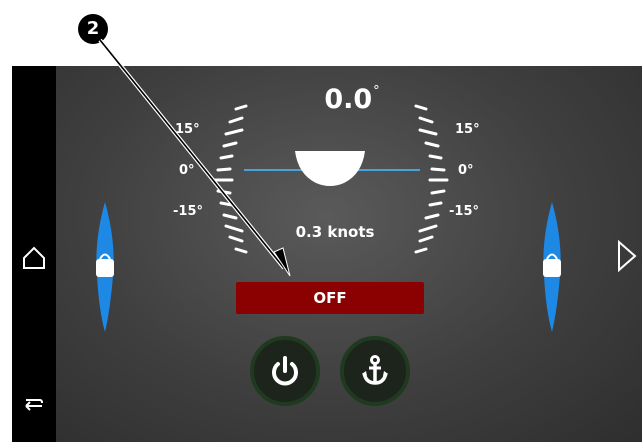  Describe the element at coordinates (230, 179) in the screenshot. I see `left-scale-ticks` at that location.